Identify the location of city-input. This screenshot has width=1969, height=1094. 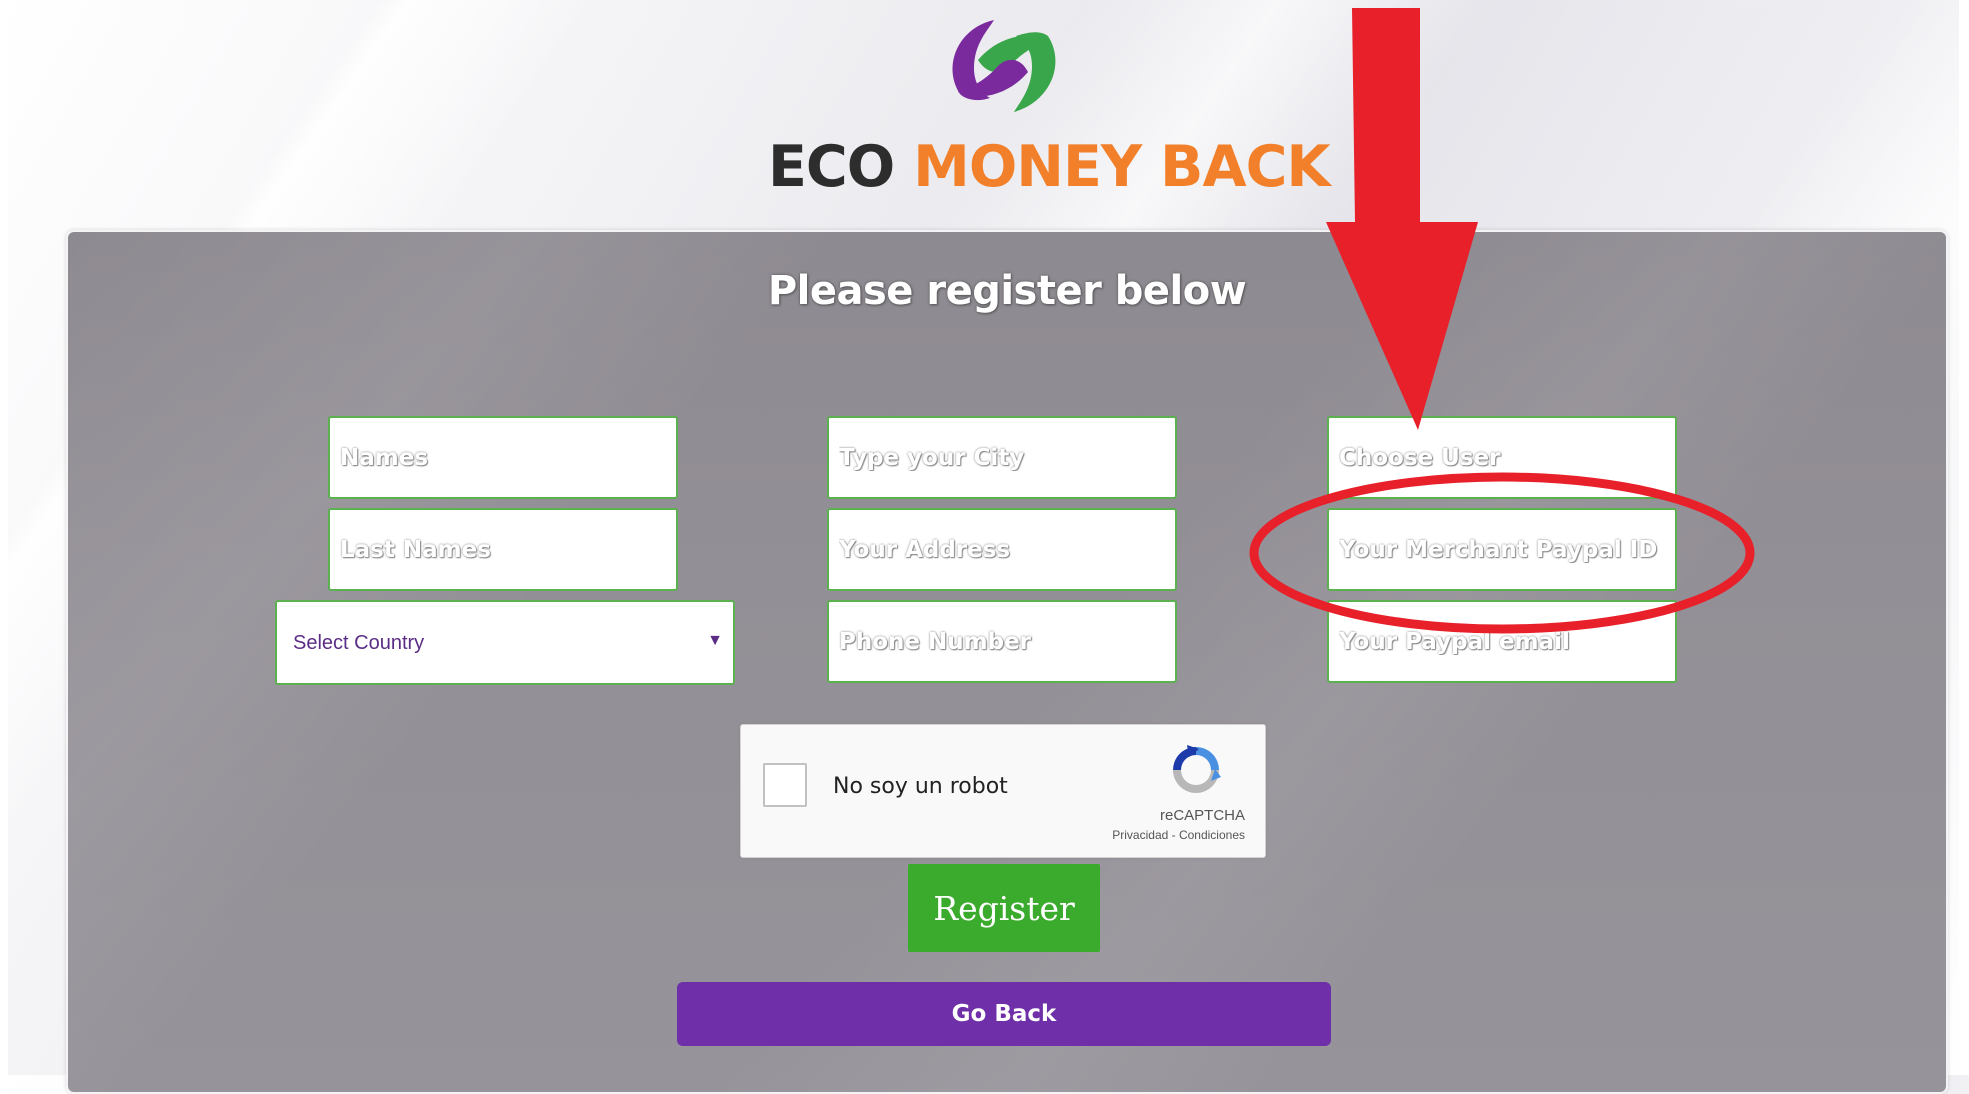
(1002, 457).